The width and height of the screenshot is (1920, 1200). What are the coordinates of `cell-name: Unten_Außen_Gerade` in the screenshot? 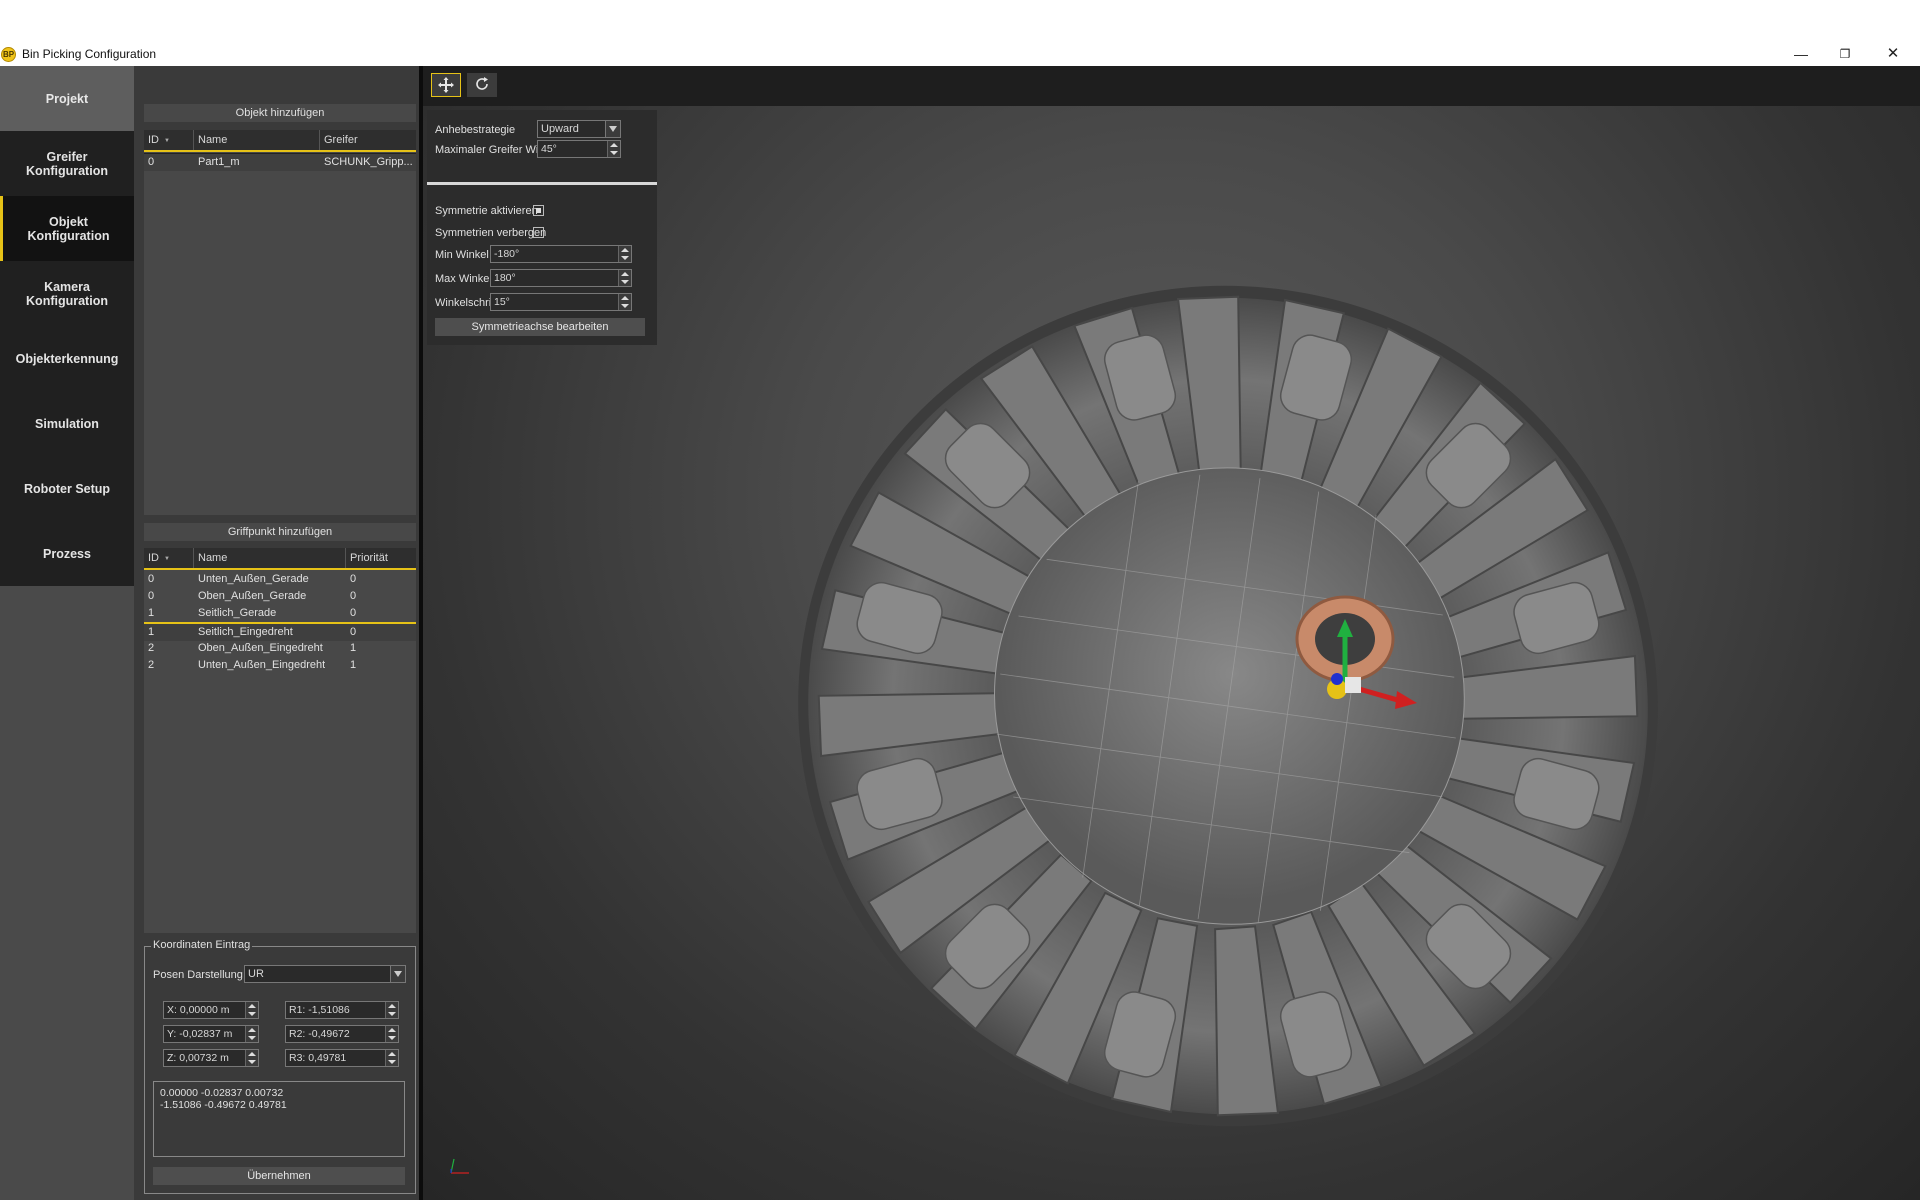 It's located at (253, 579).